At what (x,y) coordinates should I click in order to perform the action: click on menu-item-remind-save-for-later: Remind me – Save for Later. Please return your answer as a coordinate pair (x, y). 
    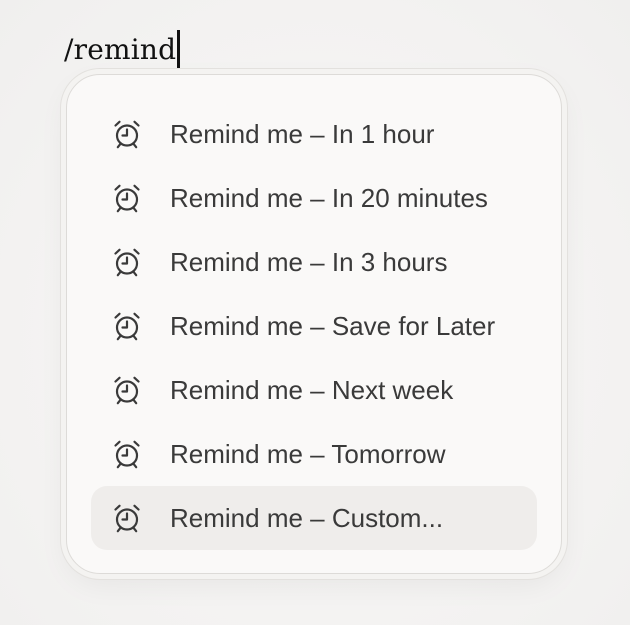
    Looking at the image, I should click on (314, 326).